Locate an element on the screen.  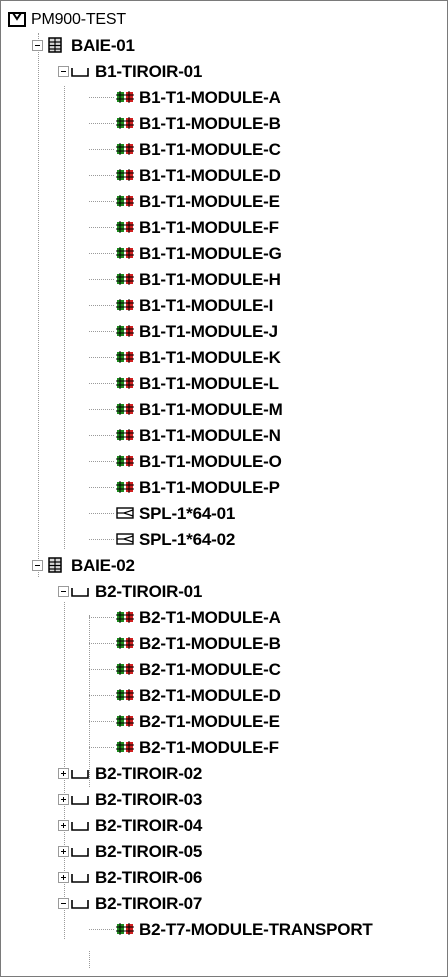
tree-node-module: B1-T1-MODULE-D is located at coordinates (224, 176).